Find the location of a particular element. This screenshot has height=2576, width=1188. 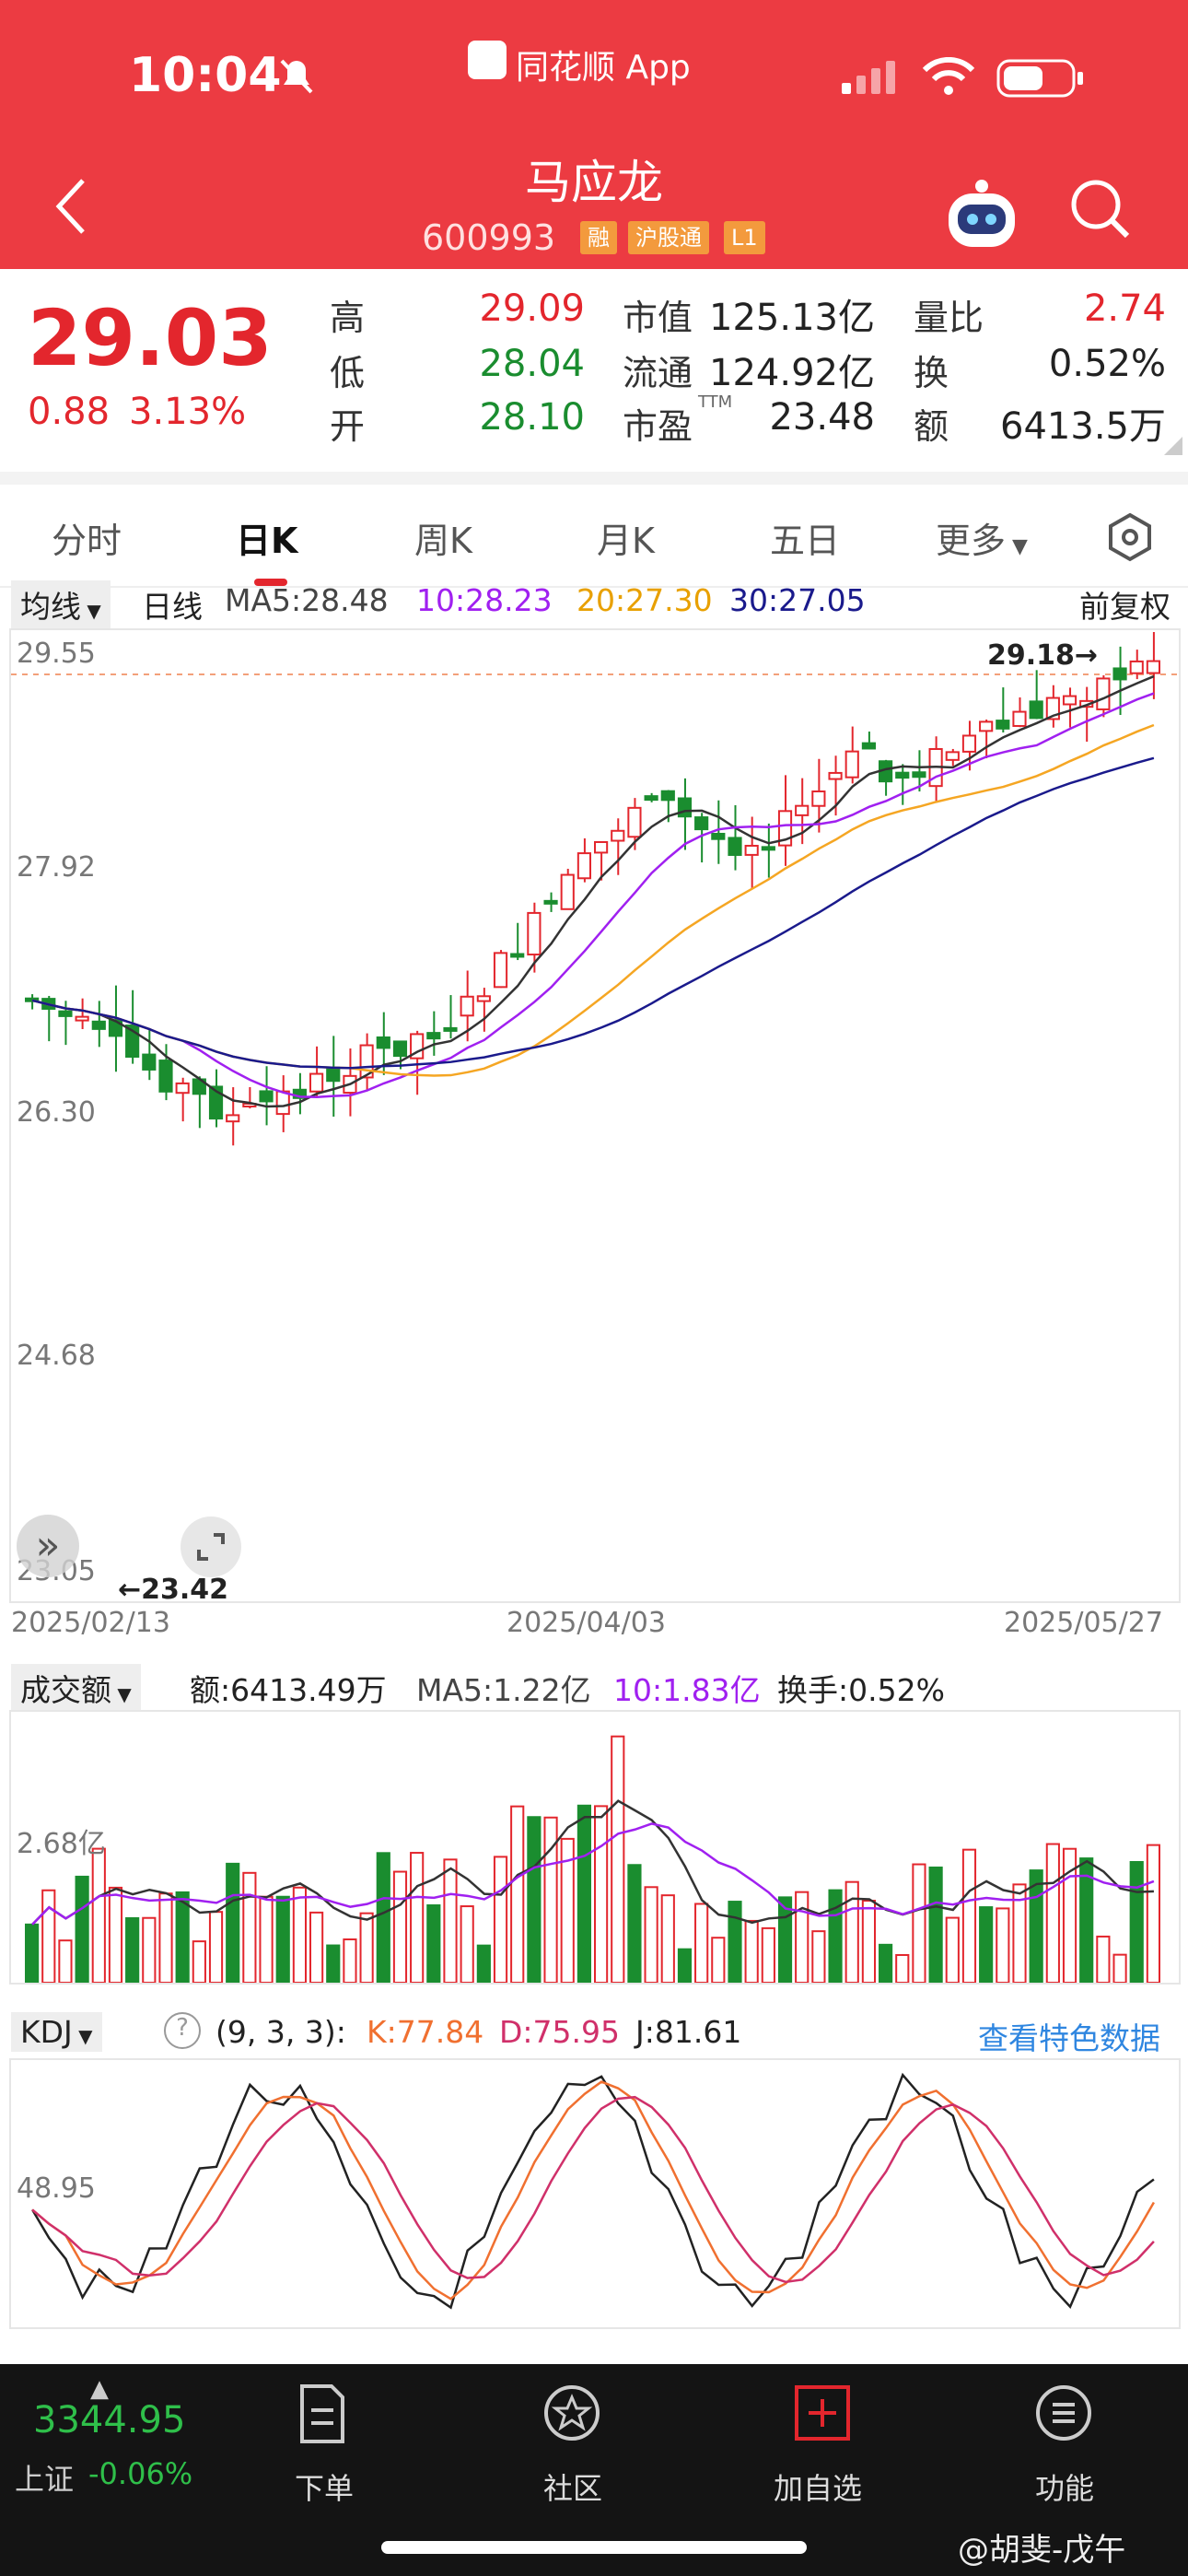

open-label: 开 is located at coordinates (348, 427).